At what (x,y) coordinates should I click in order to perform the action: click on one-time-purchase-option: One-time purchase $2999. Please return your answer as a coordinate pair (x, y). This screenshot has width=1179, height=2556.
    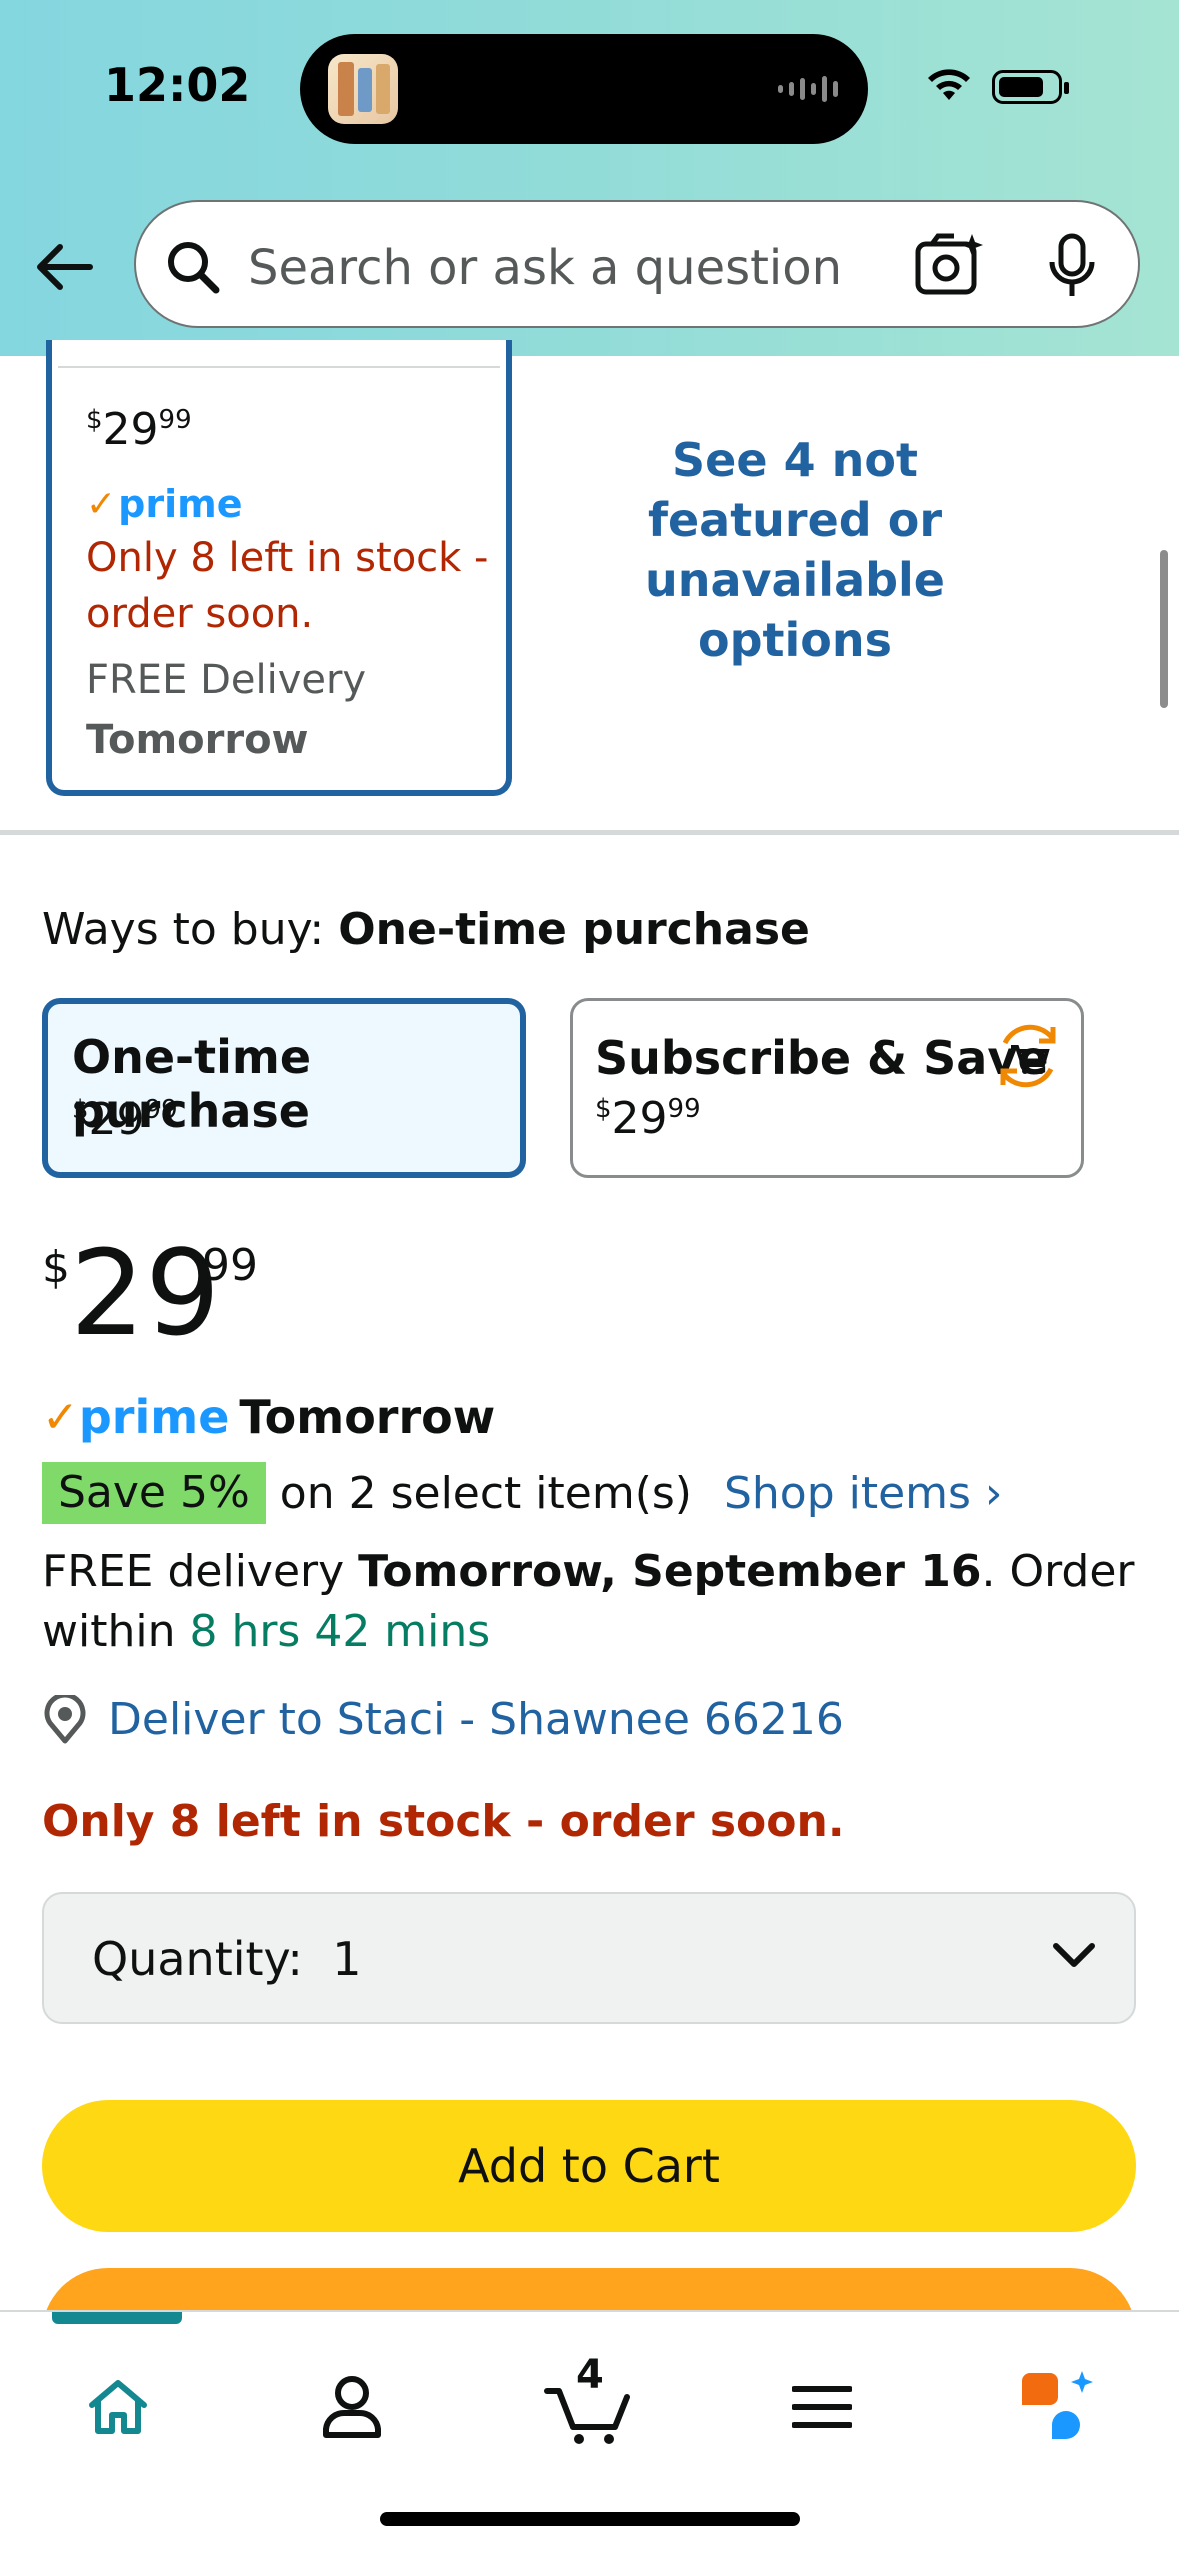
    Looking at the image, I should click on (284, 1088).